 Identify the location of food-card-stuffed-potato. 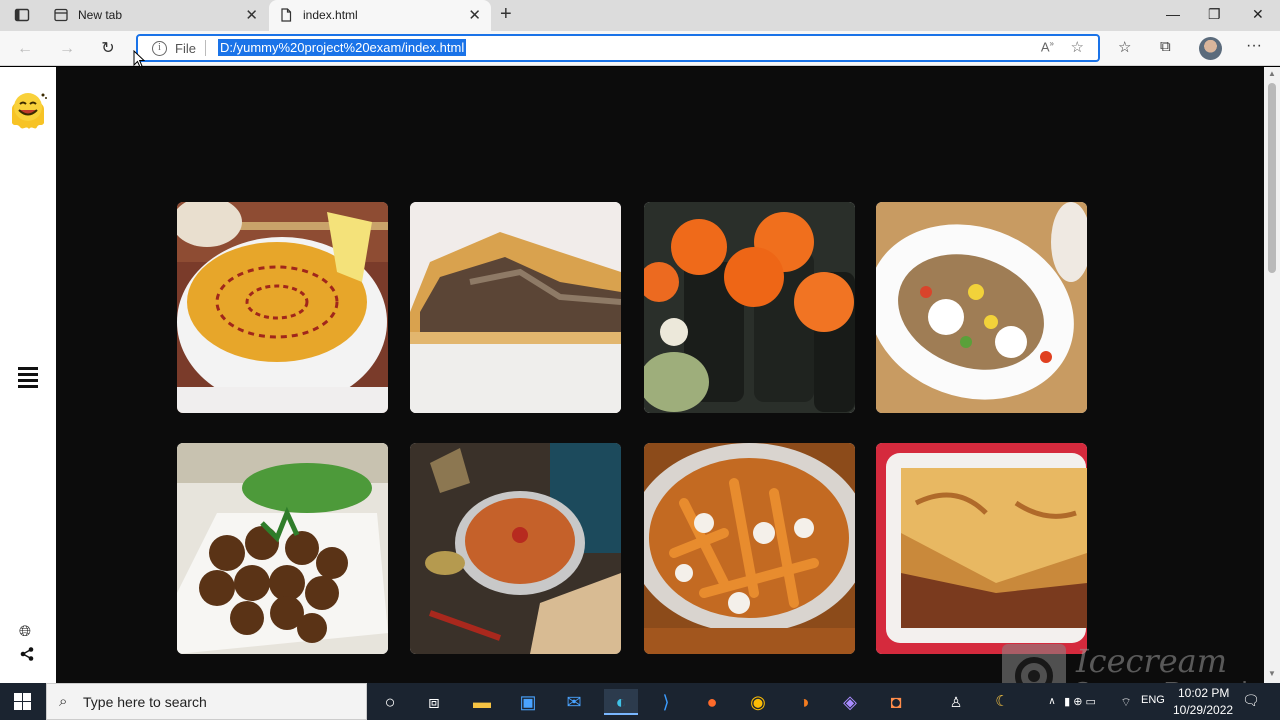
(981, 307).